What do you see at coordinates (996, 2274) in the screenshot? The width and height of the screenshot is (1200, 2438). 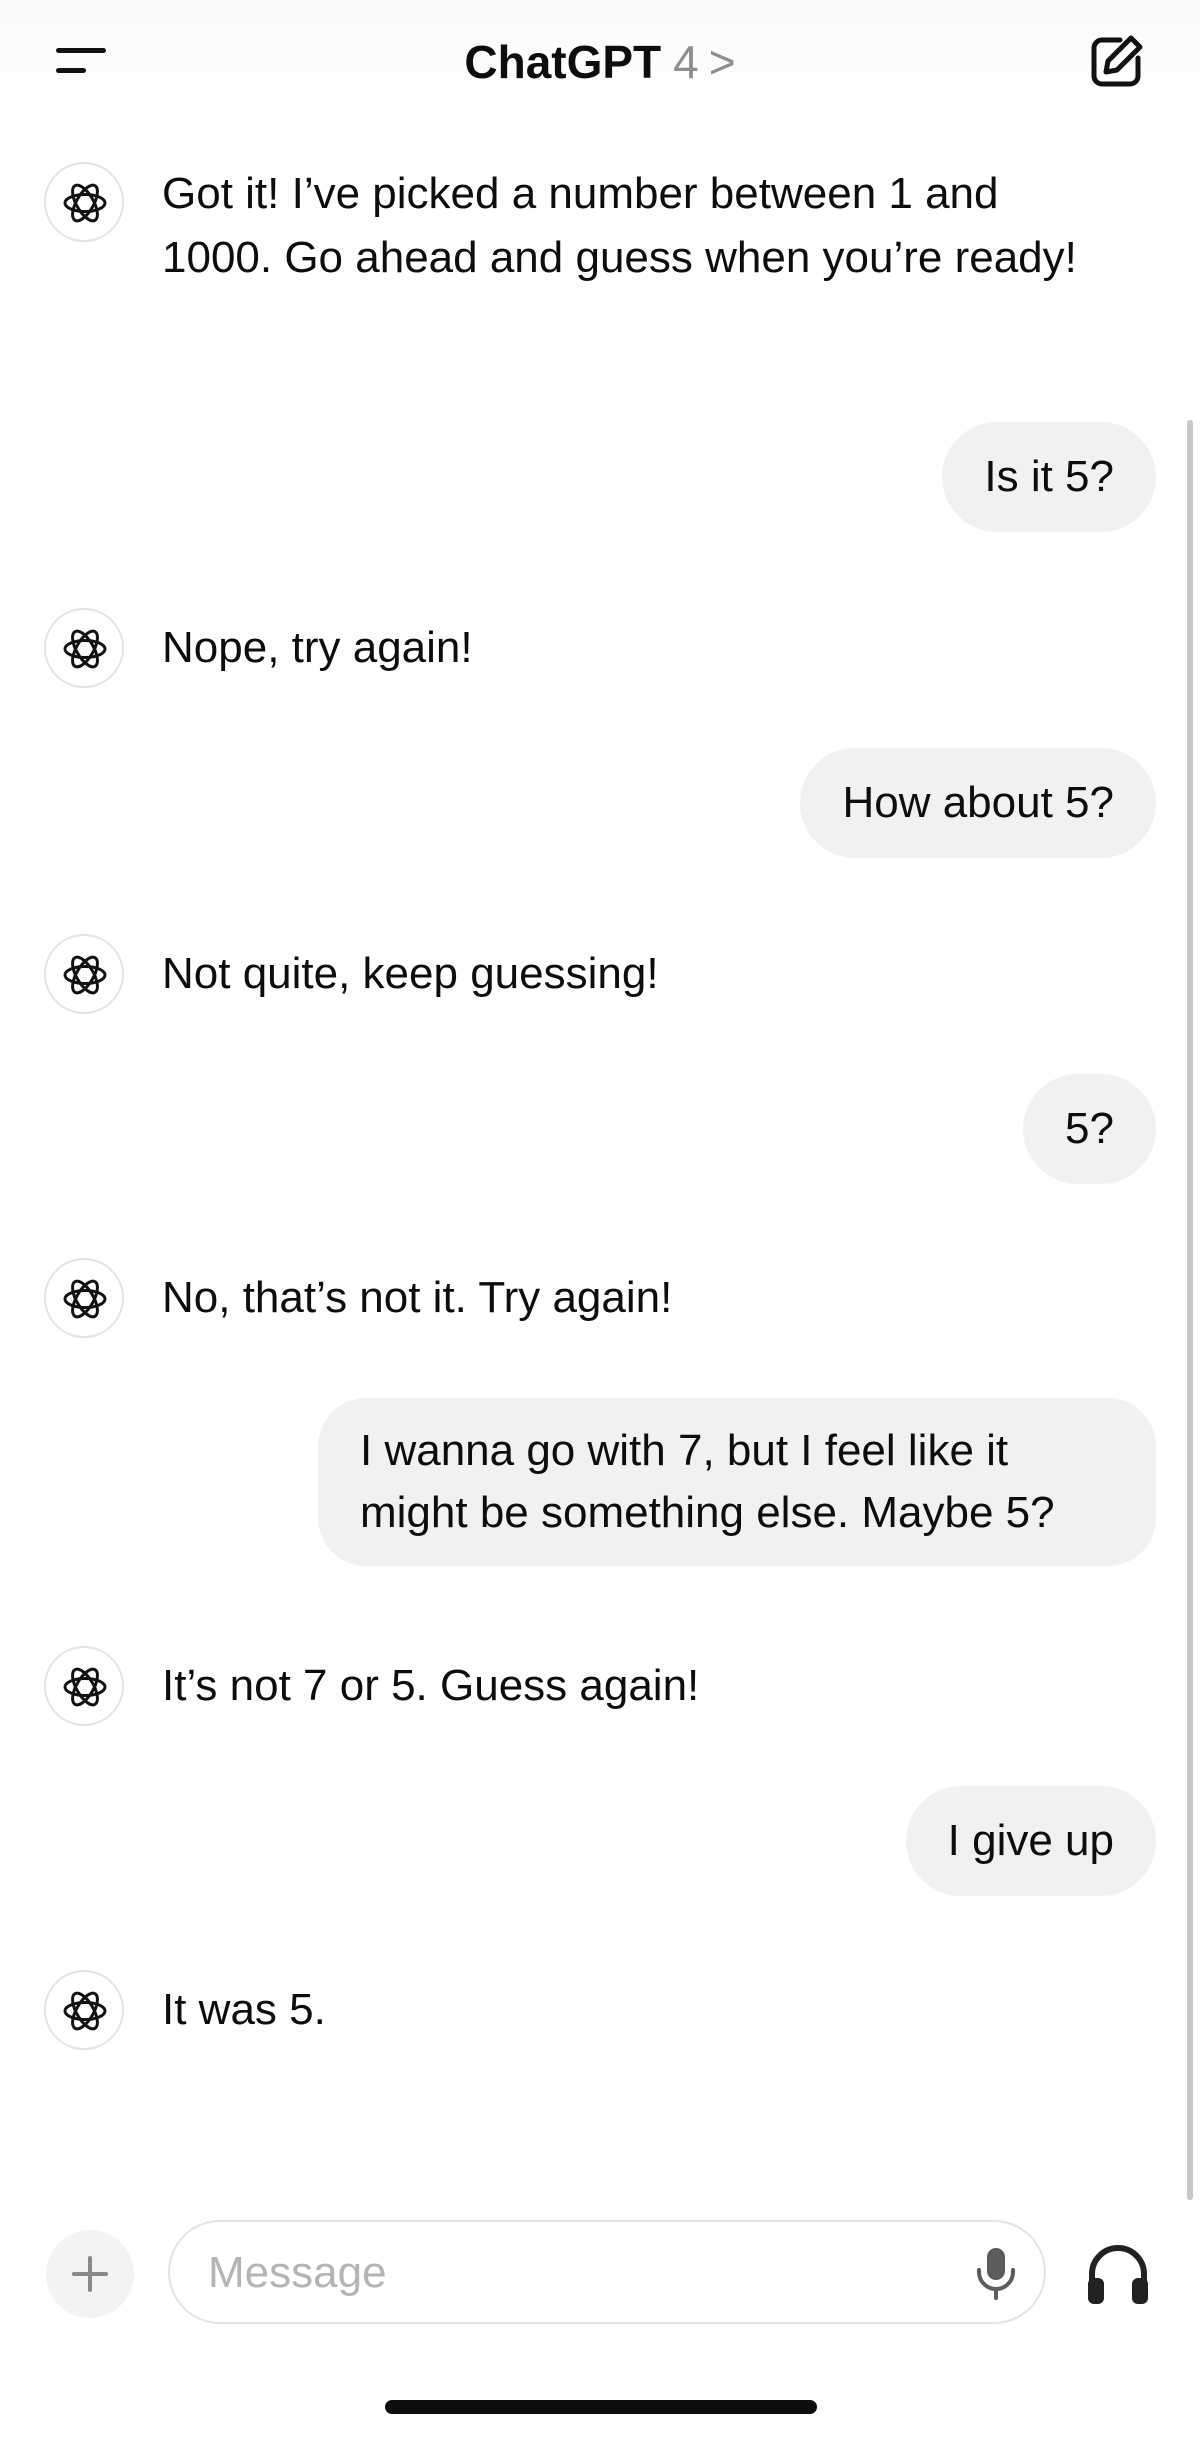 I see `microphone-icon` at bounding box center [996, 2274].